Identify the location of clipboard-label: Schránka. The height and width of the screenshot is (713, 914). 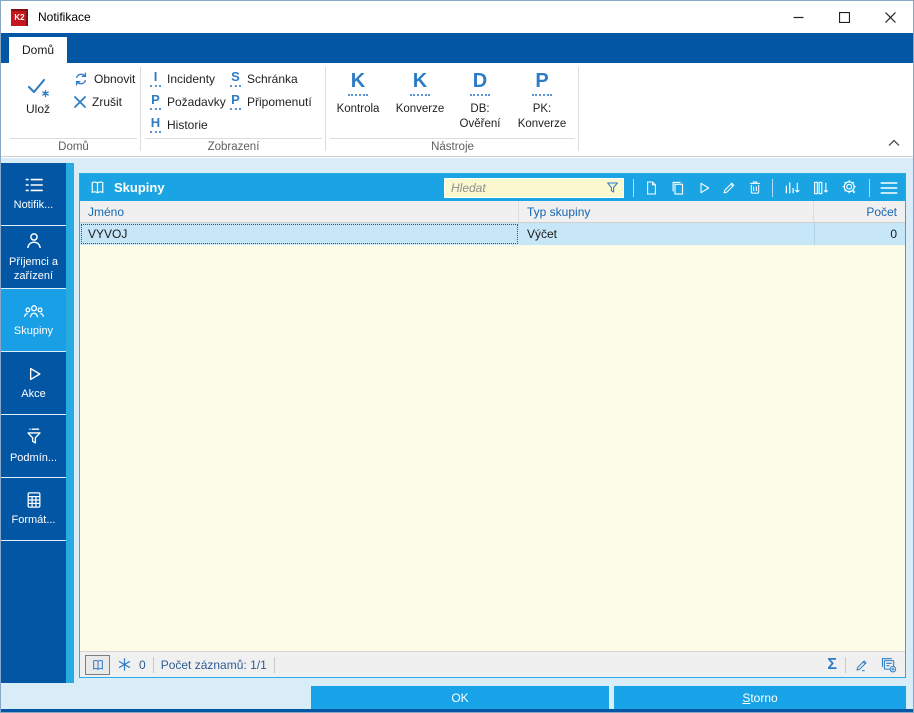
(272, 78).